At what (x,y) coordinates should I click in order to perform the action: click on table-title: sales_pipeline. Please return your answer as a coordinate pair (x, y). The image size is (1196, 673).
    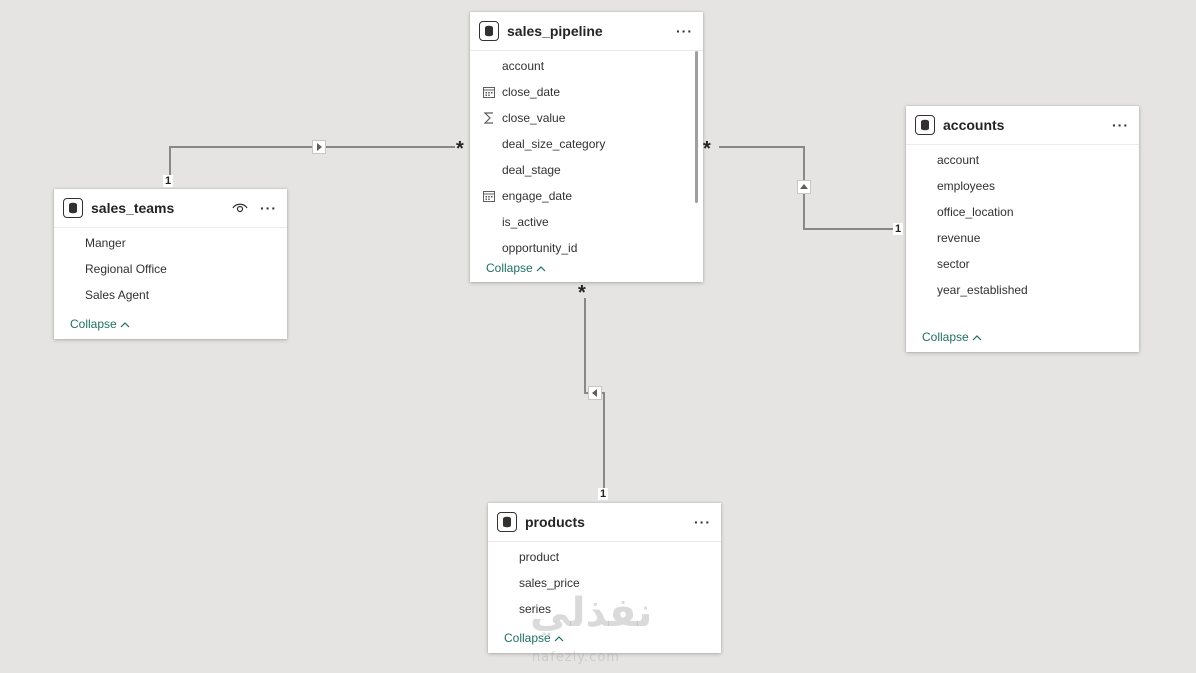
    Looking at the image, I should click on (555, 31).